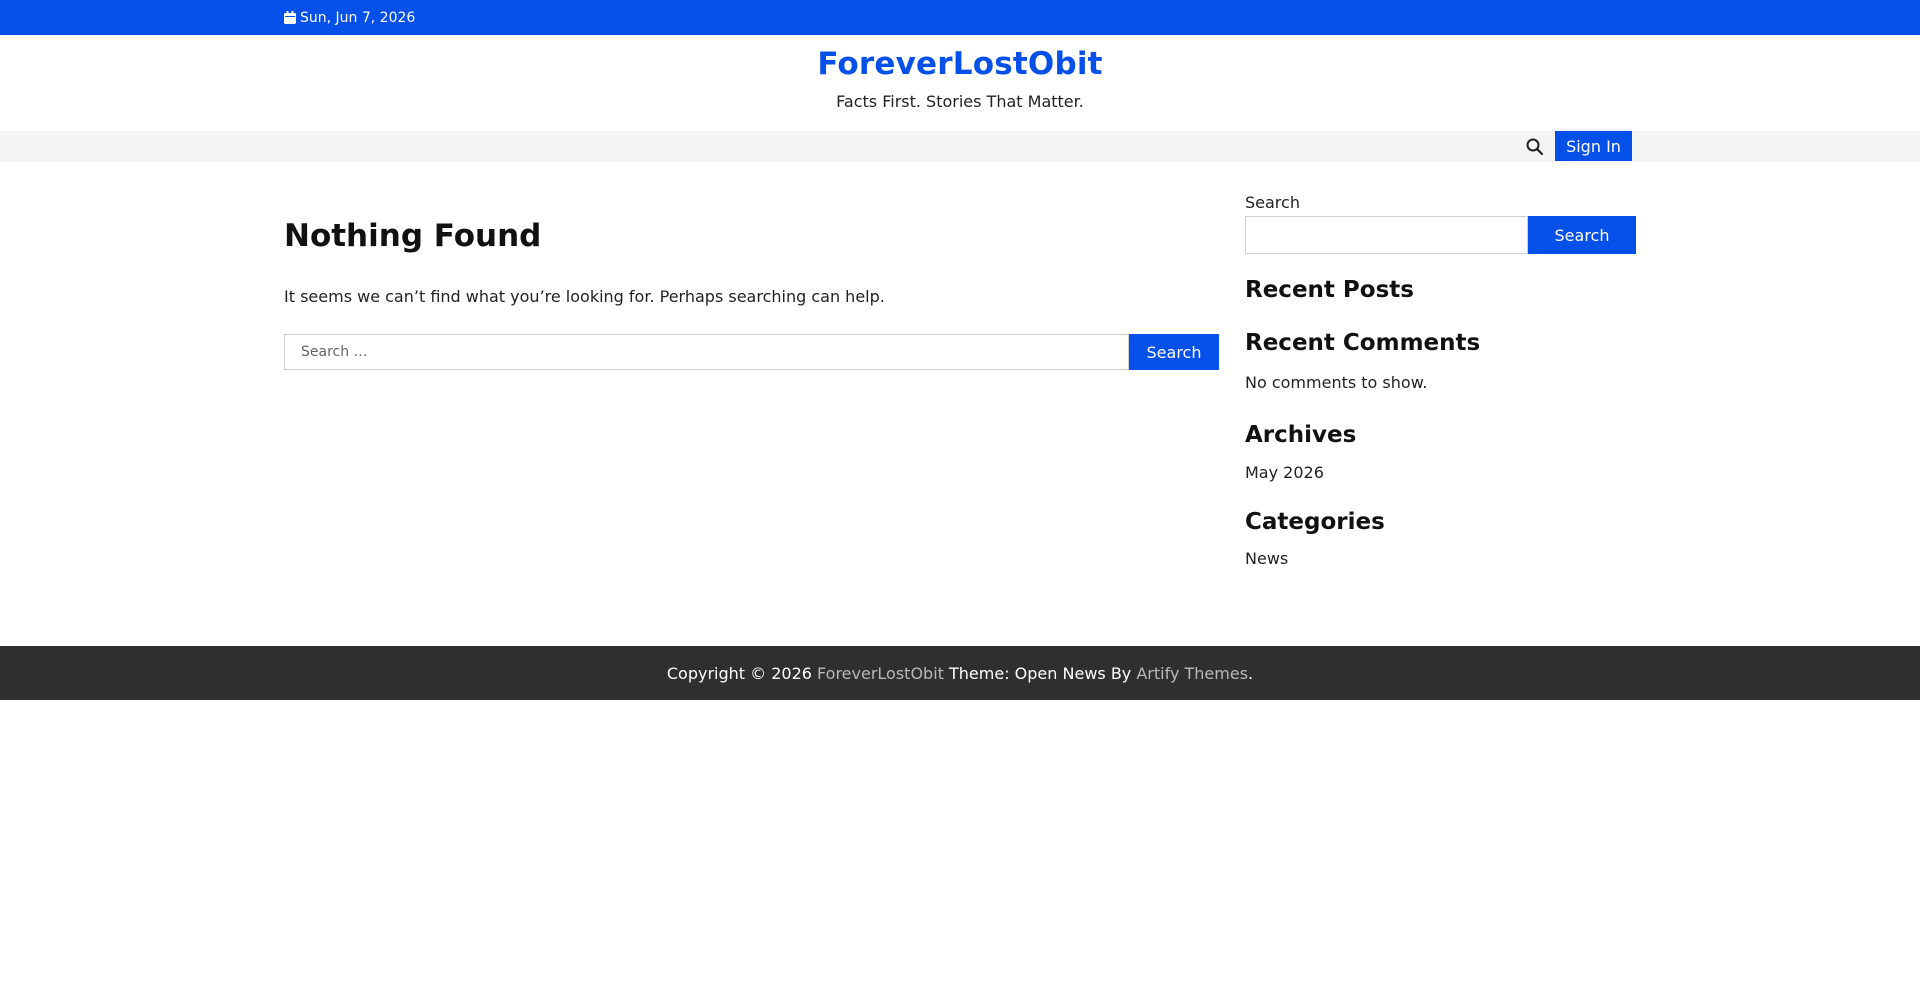  Describe the element at coordinates (1174, 352) in the screenshot. I see `main-search-button: Search` at that location.